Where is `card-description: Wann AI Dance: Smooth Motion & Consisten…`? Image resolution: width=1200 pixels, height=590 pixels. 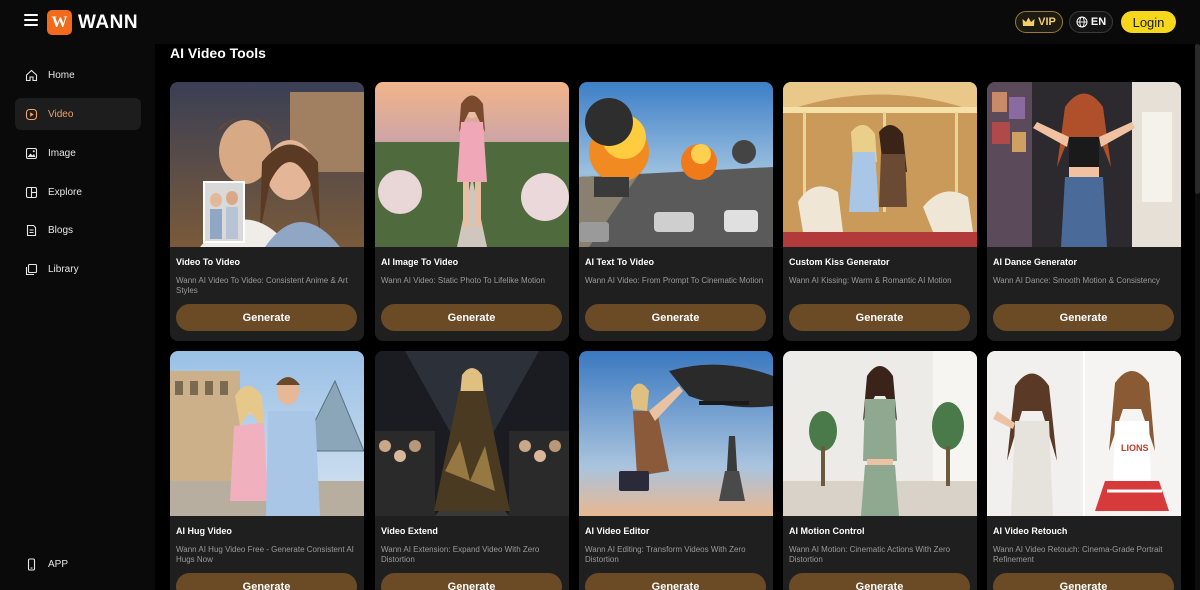
card-description: Wann AI Dance: Smooth Motion & Consisten… is located at coordinates (1076, 280).